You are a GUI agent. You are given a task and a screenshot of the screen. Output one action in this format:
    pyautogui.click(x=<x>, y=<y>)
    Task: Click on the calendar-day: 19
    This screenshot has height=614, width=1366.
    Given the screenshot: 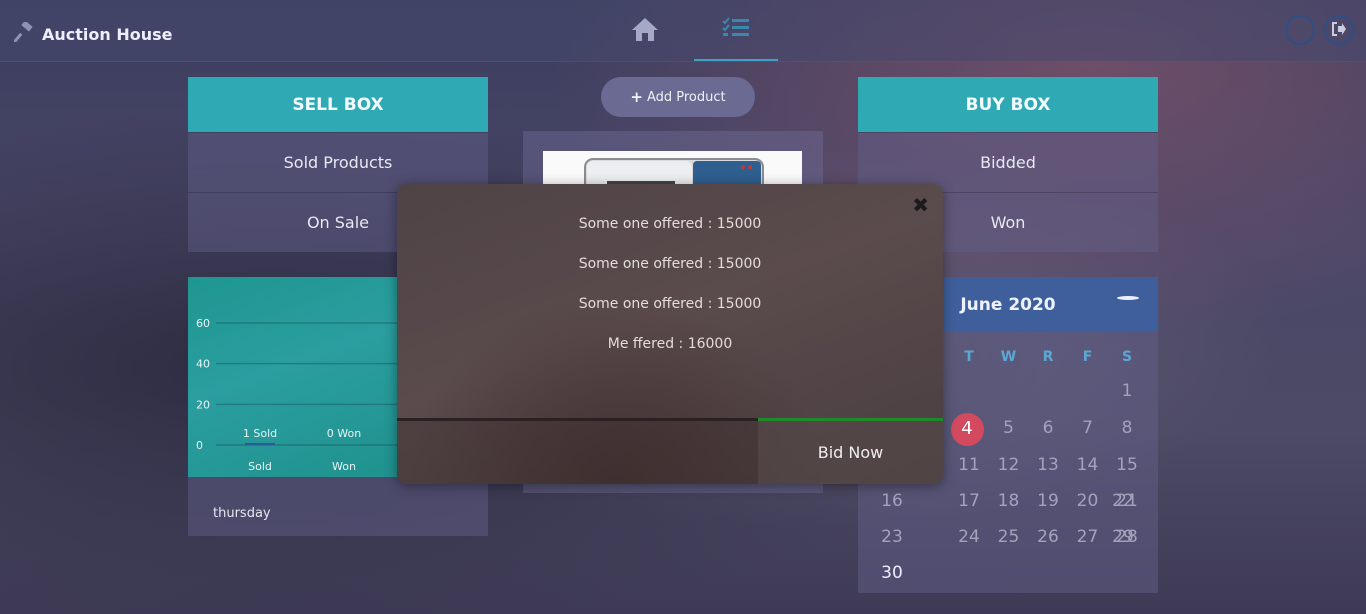 What is the action you would take?
    pyautogui.click(x=1048, y=501)
    